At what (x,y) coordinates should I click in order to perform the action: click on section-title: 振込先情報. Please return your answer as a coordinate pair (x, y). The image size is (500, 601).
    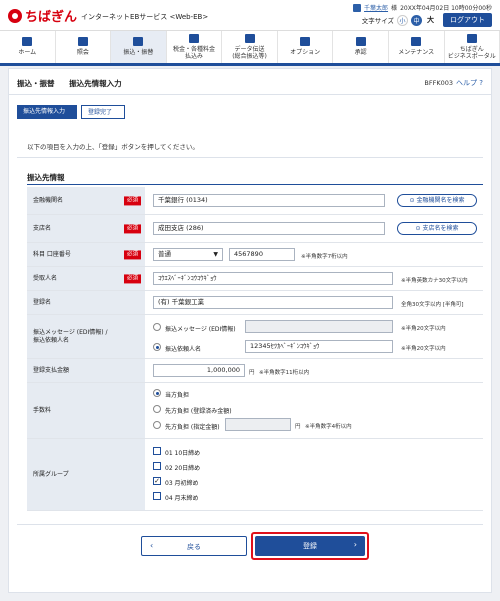
    Looking at the image, I should click on (46, 177).